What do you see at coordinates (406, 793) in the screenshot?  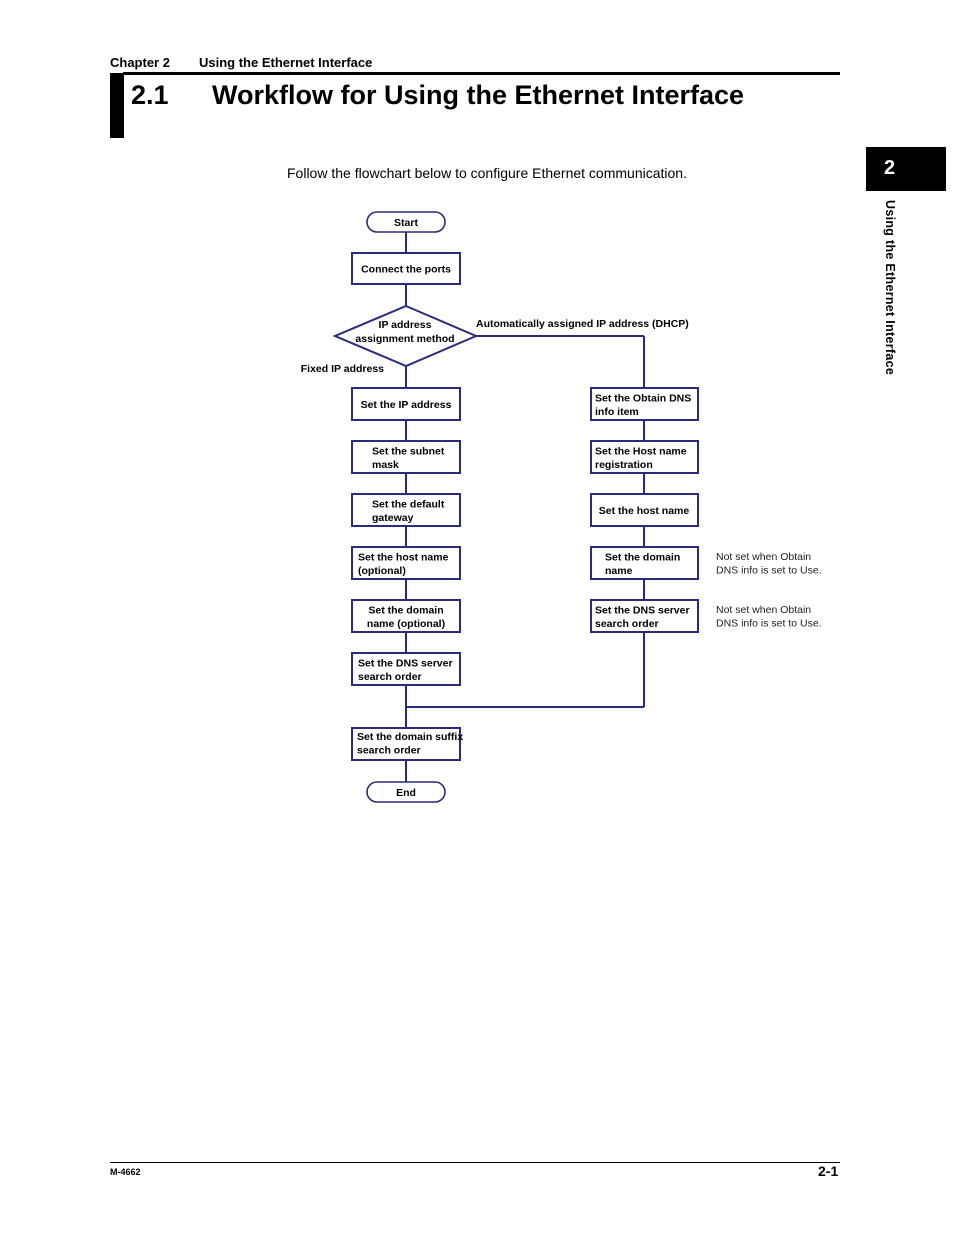 I see `end-terminal-label: End` at bounding box center [406, 793].